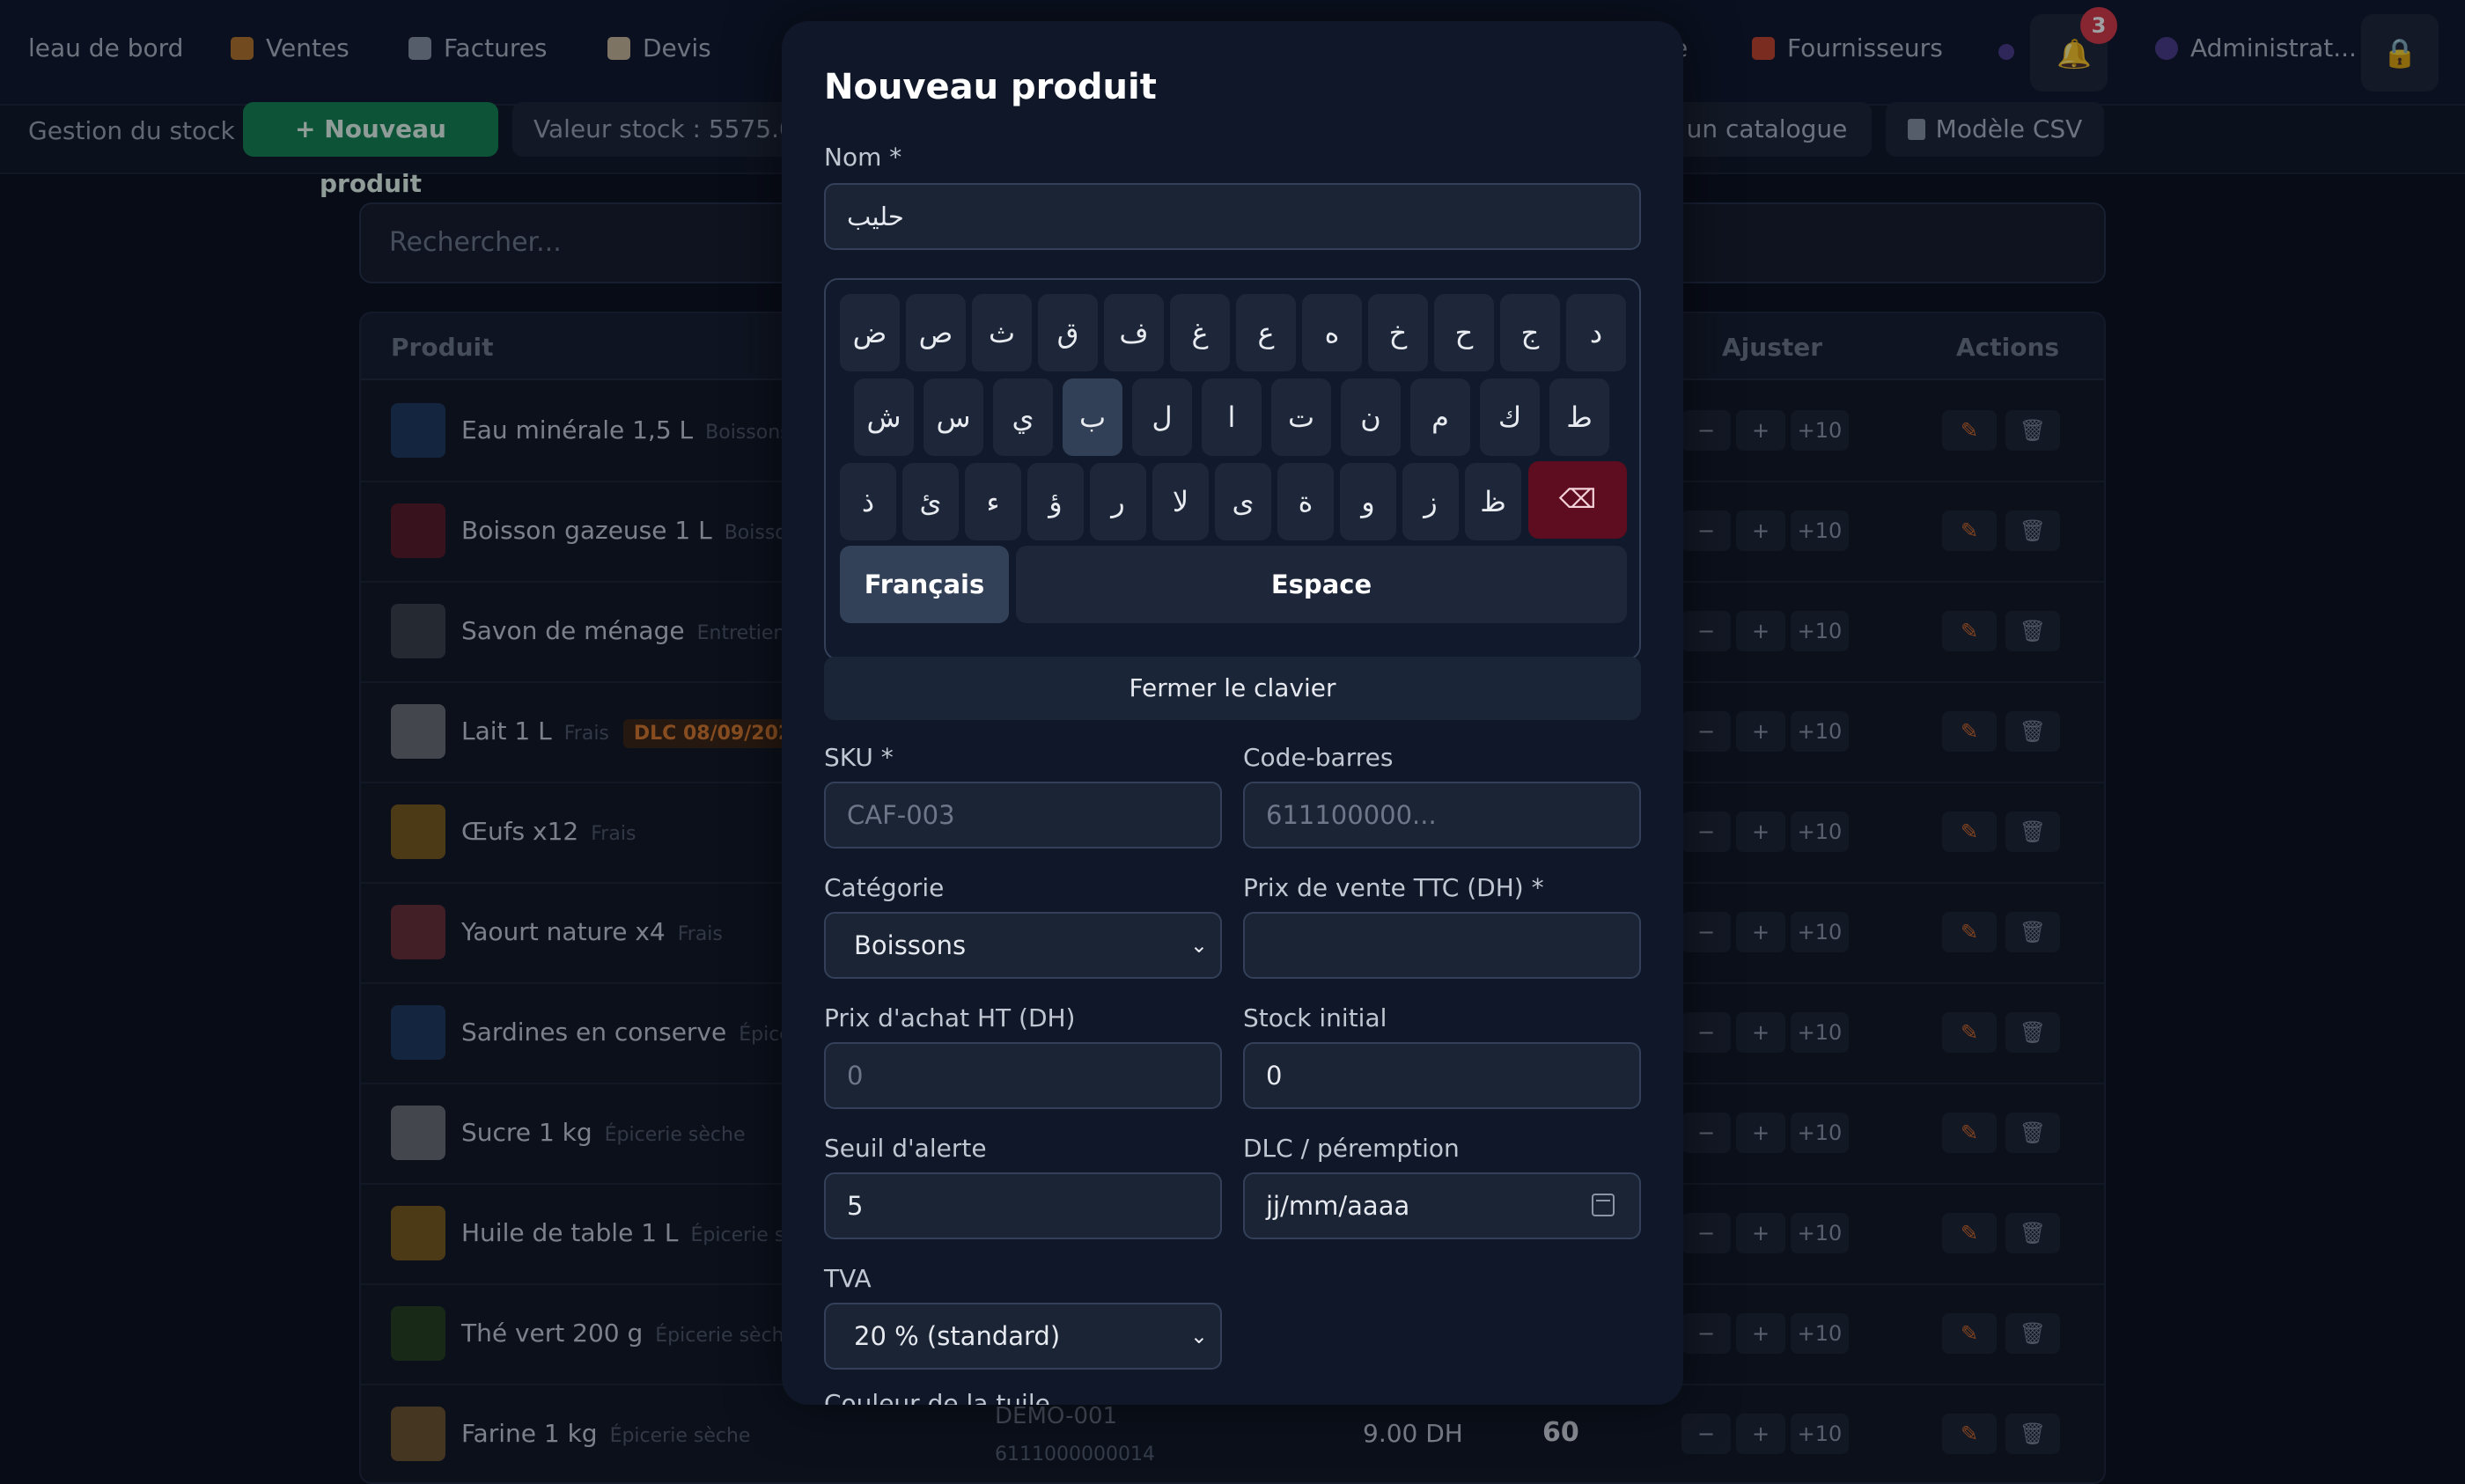  Describe the element at coordinates (1338, 1206) in the screenshot. I see `dlc-placeholder: jj/mm/aaaa` at that location.